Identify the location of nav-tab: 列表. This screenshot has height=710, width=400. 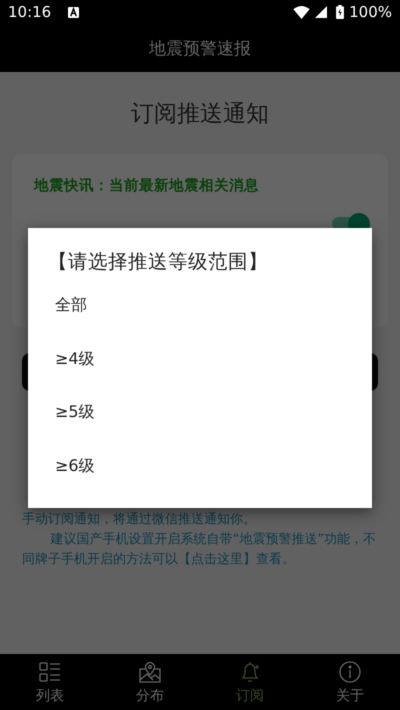
(50, 682).